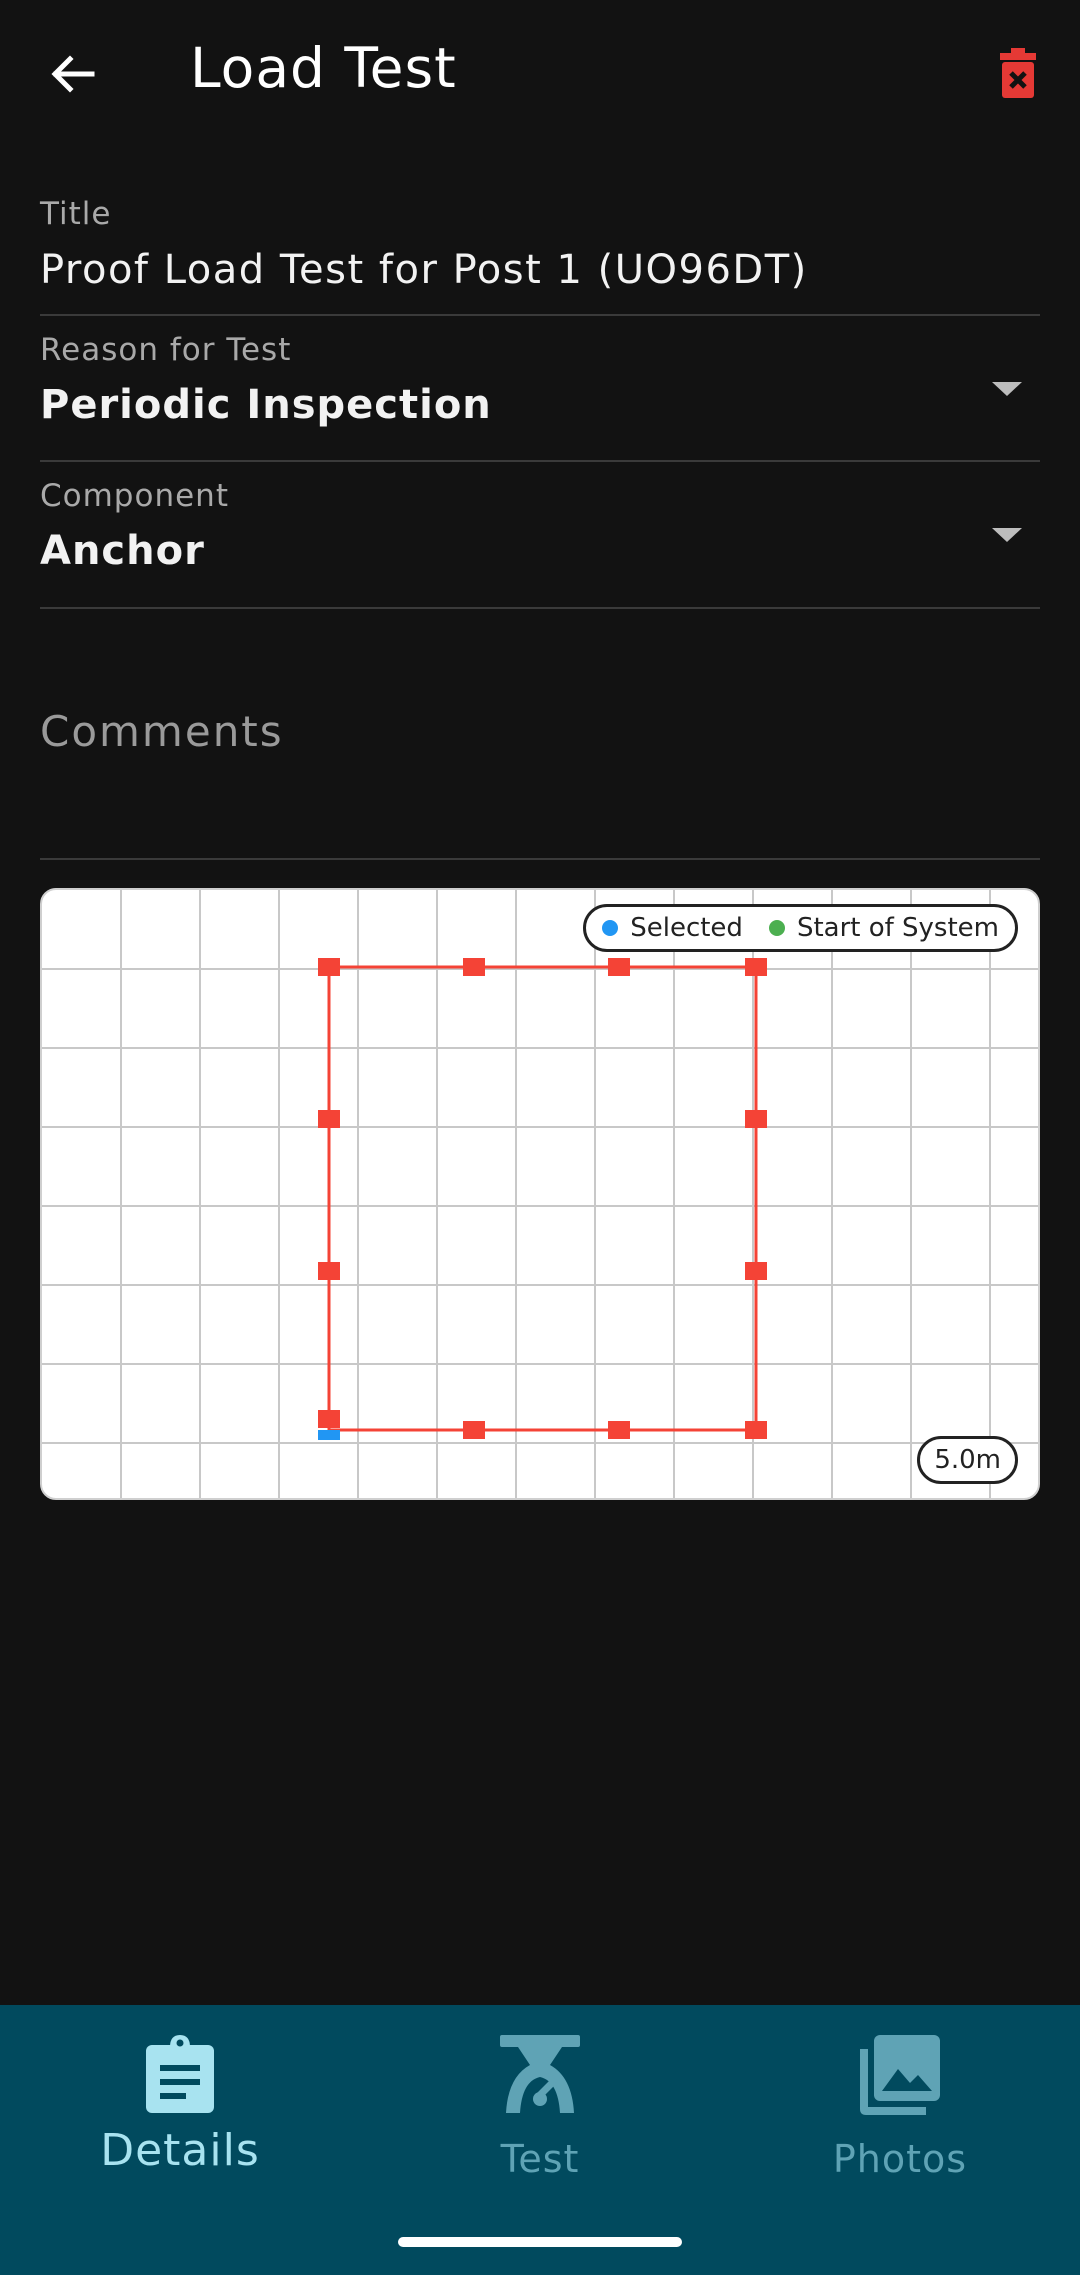 The width and height of the screenshot is (1080, 2275). Describe the element at coordinates (540, 2159) in the screenshot. I see `tab-test-label: Test` at that location.